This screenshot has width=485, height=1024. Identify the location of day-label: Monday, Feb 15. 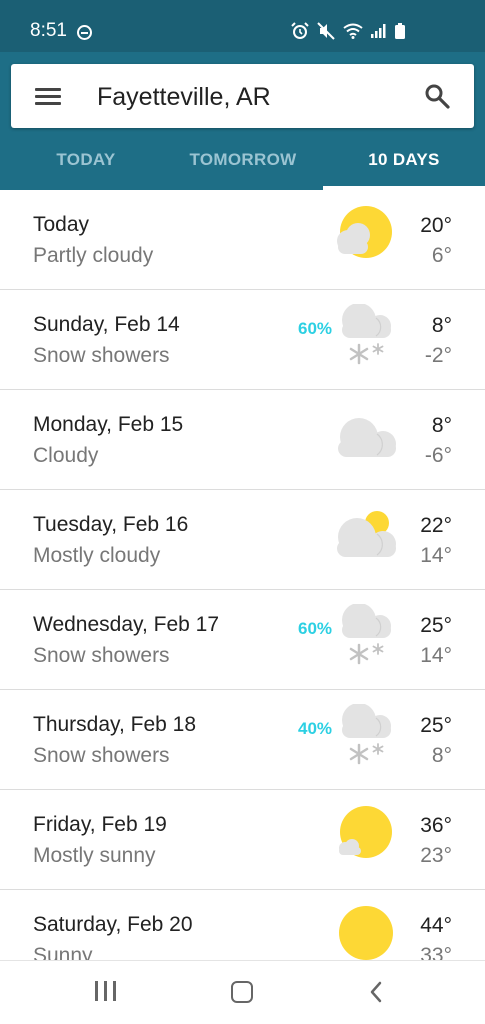
(108, 424).